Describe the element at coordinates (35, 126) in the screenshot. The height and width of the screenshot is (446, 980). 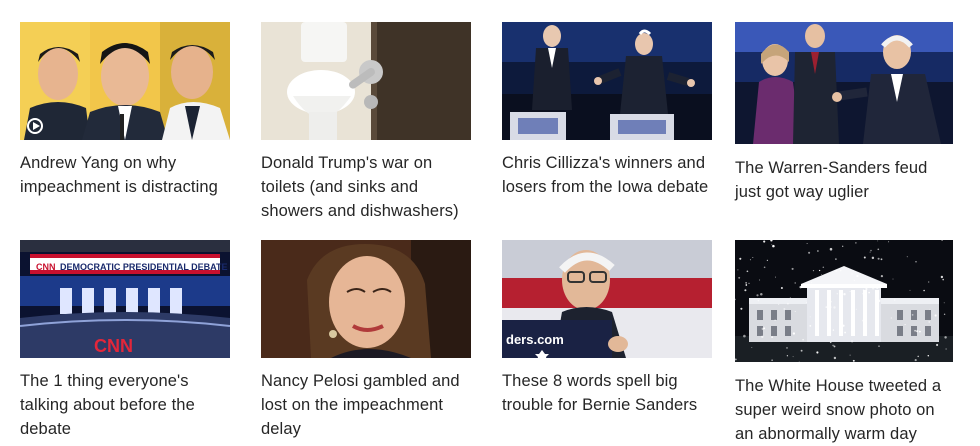
I see `play-circle-icon` at that location.